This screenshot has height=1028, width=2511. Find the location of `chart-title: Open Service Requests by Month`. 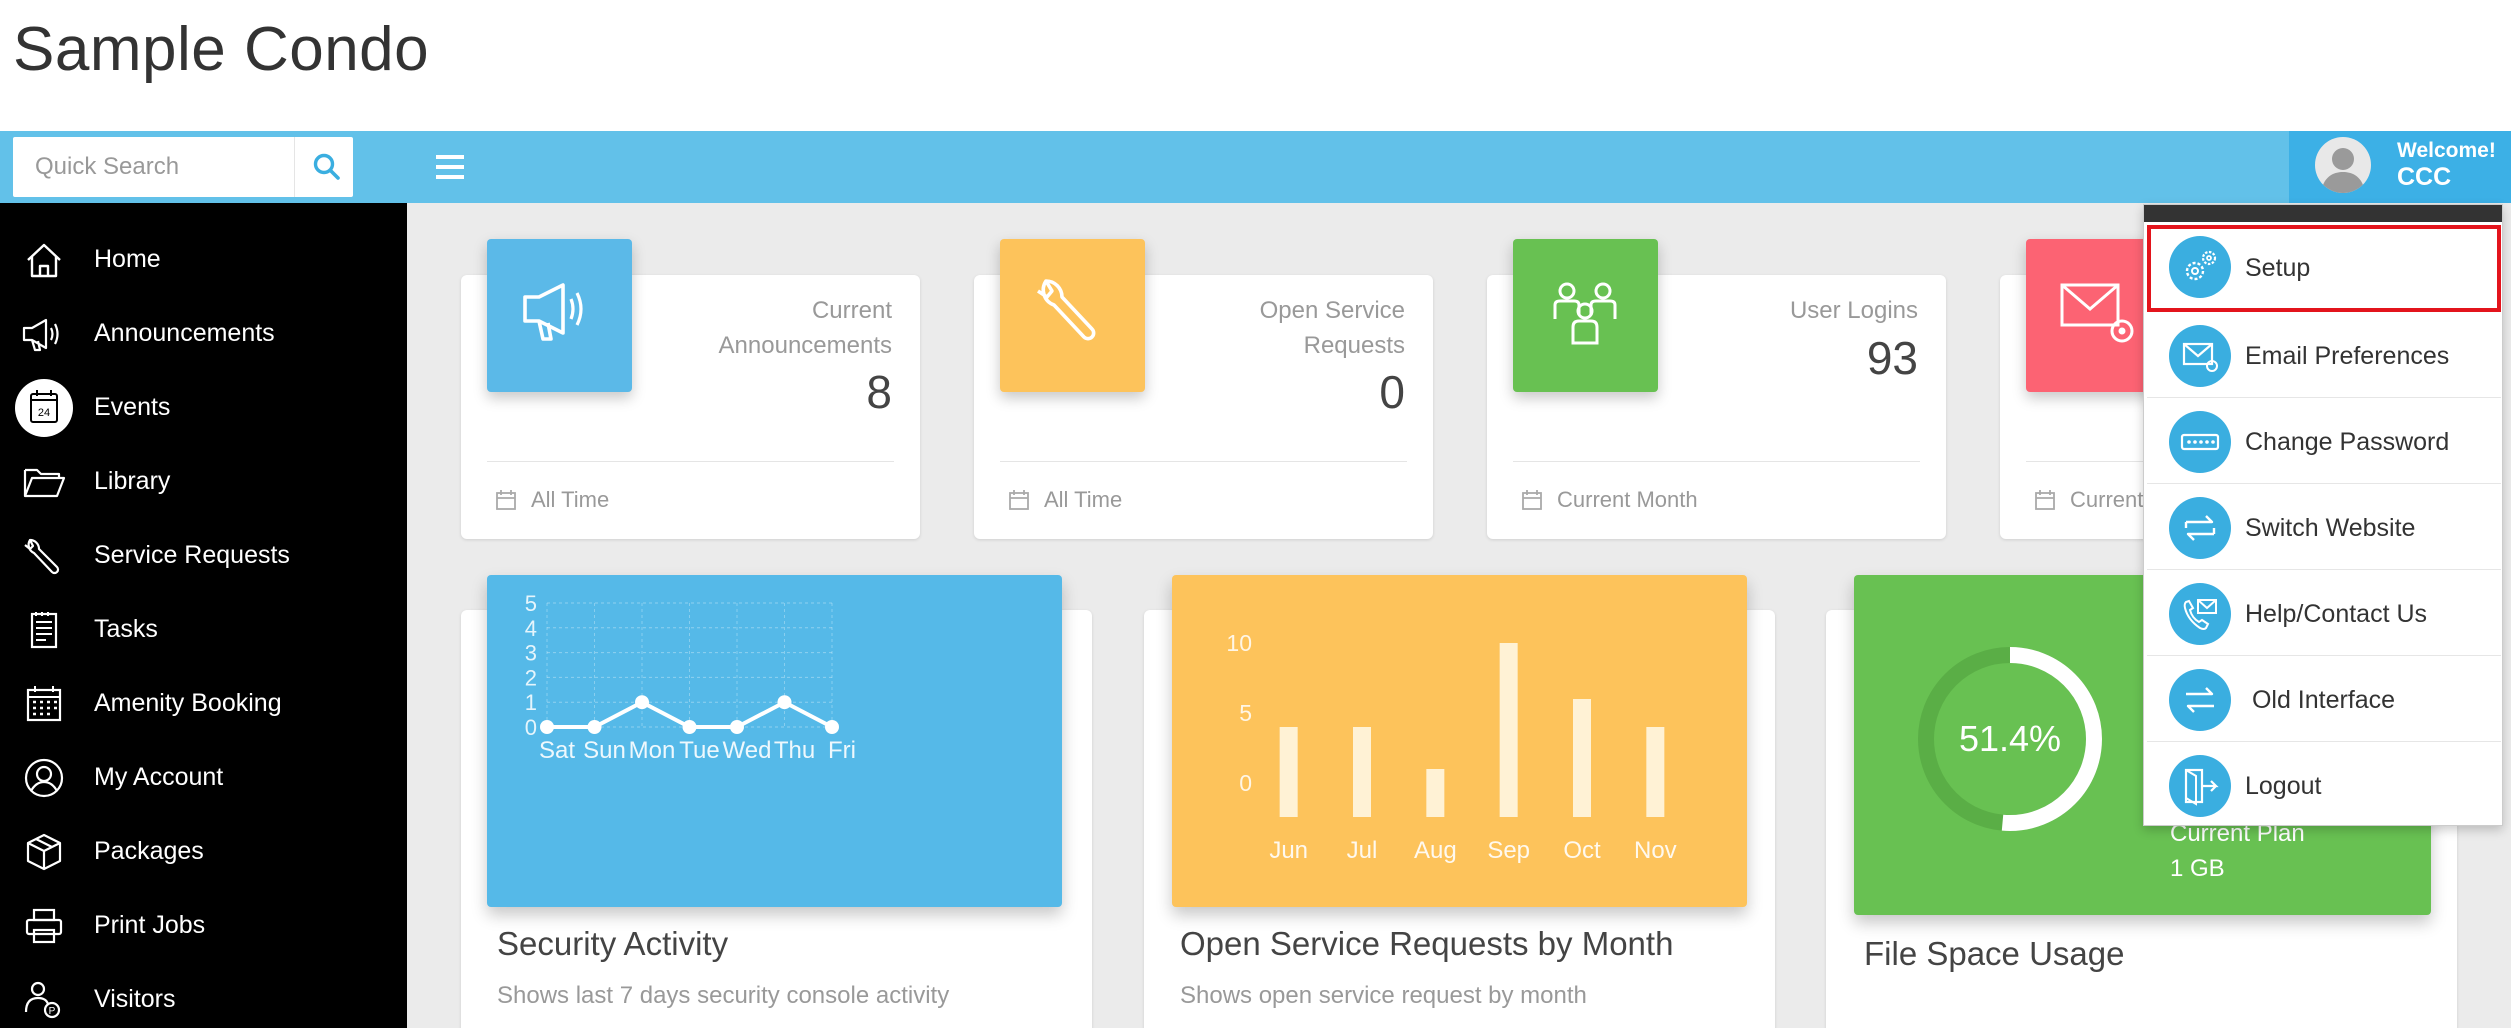

chart-title: Open Service Requests by Month is located at coordinates (1427, 943).